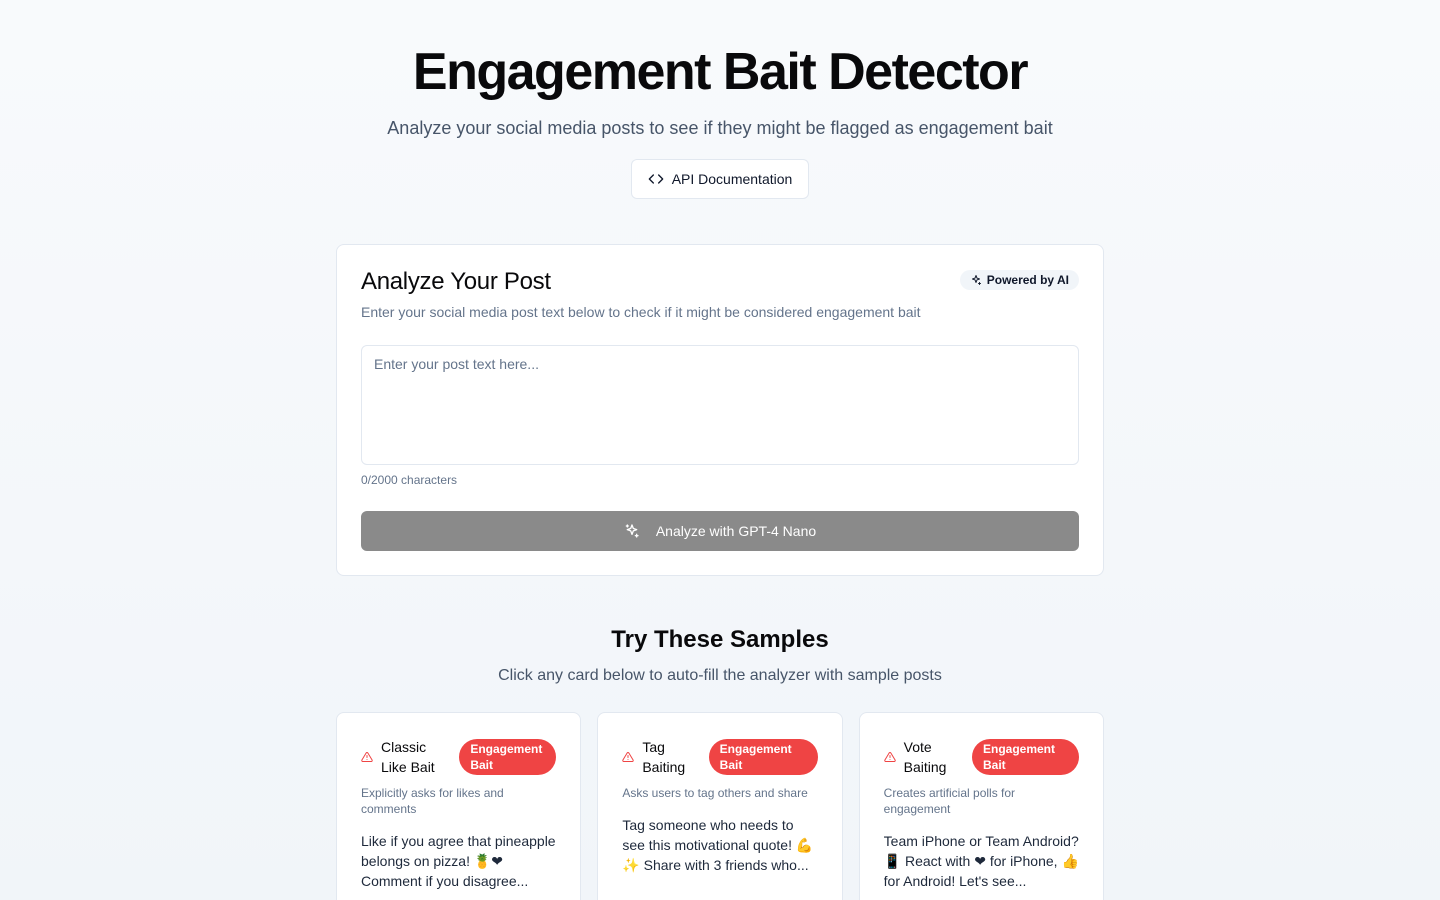 This screenshot has height=900, width=1440. I want to click on sample-name: Vote Baiting, so click(925, 757).